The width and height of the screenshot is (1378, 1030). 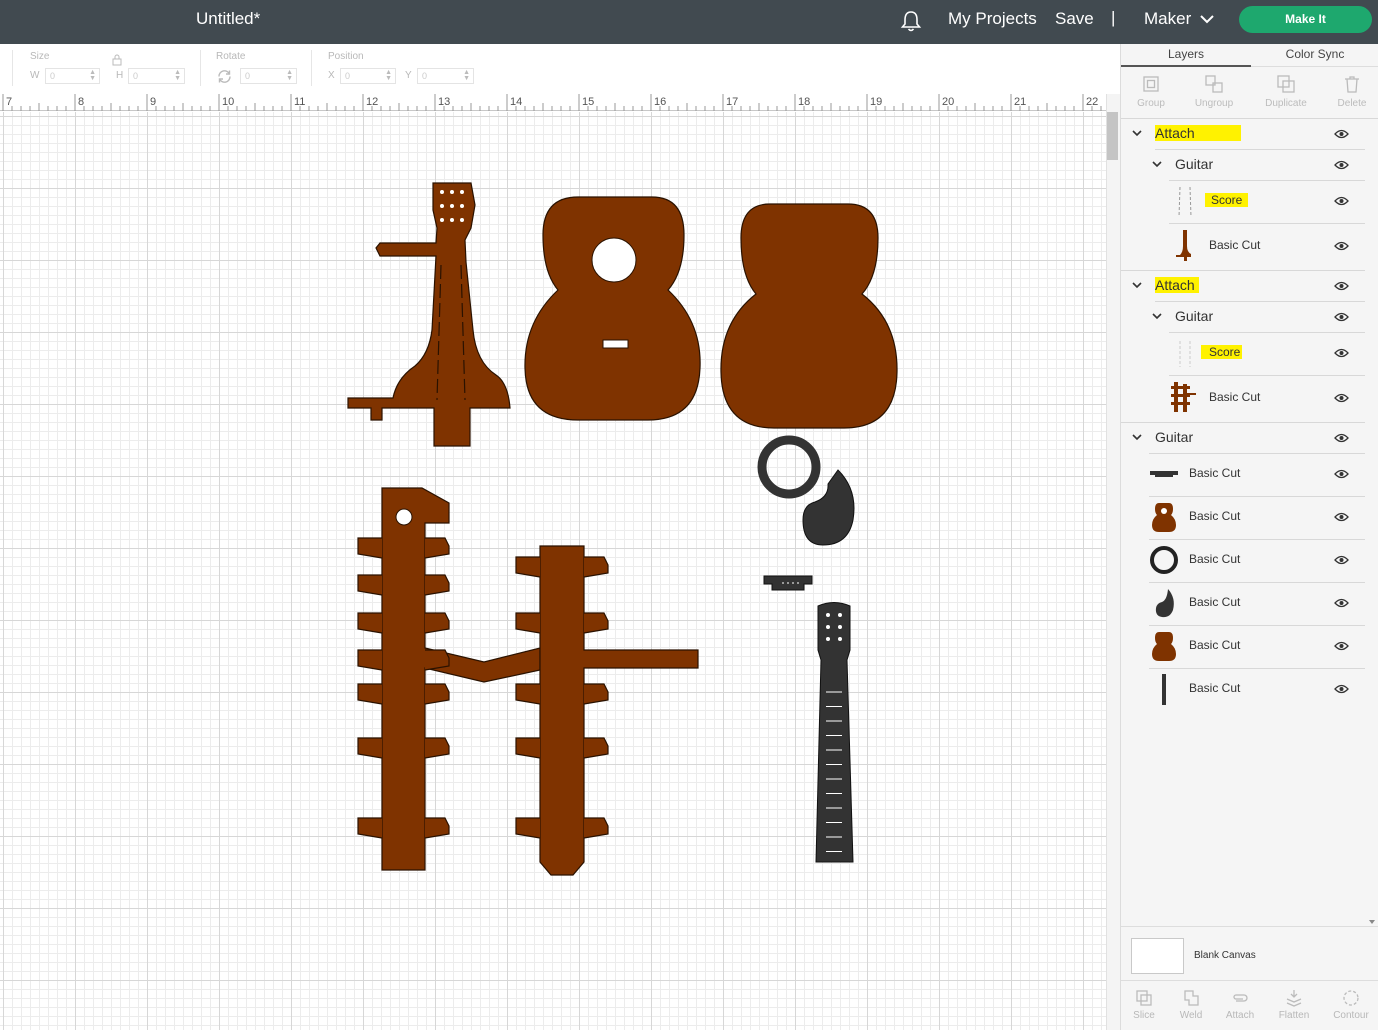 I want to click on make-it-button: Make It, so click(x=1305, y=19).